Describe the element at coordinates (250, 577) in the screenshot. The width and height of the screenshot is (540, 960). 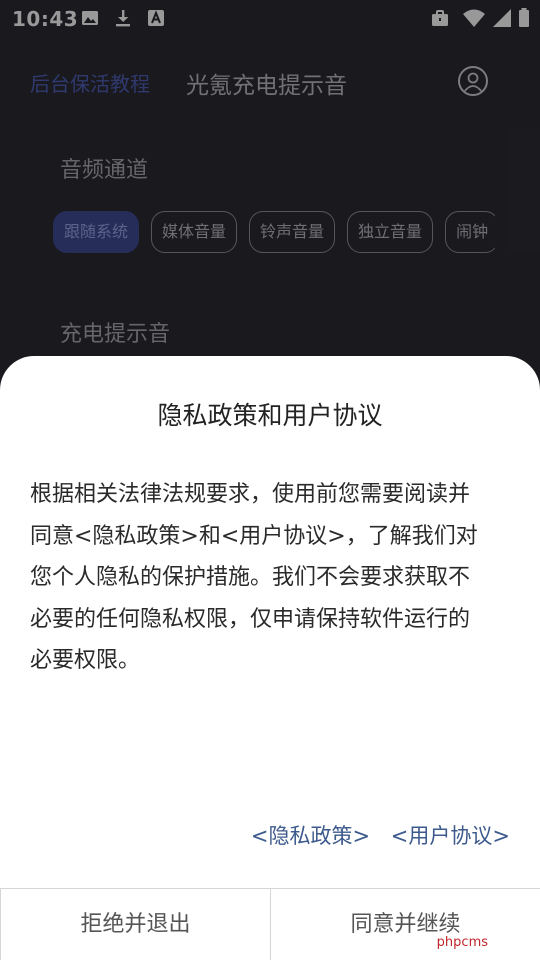
I see `dialog-body-line: 您个人隐私的保护措施。我们不会要求获取不` at that location.